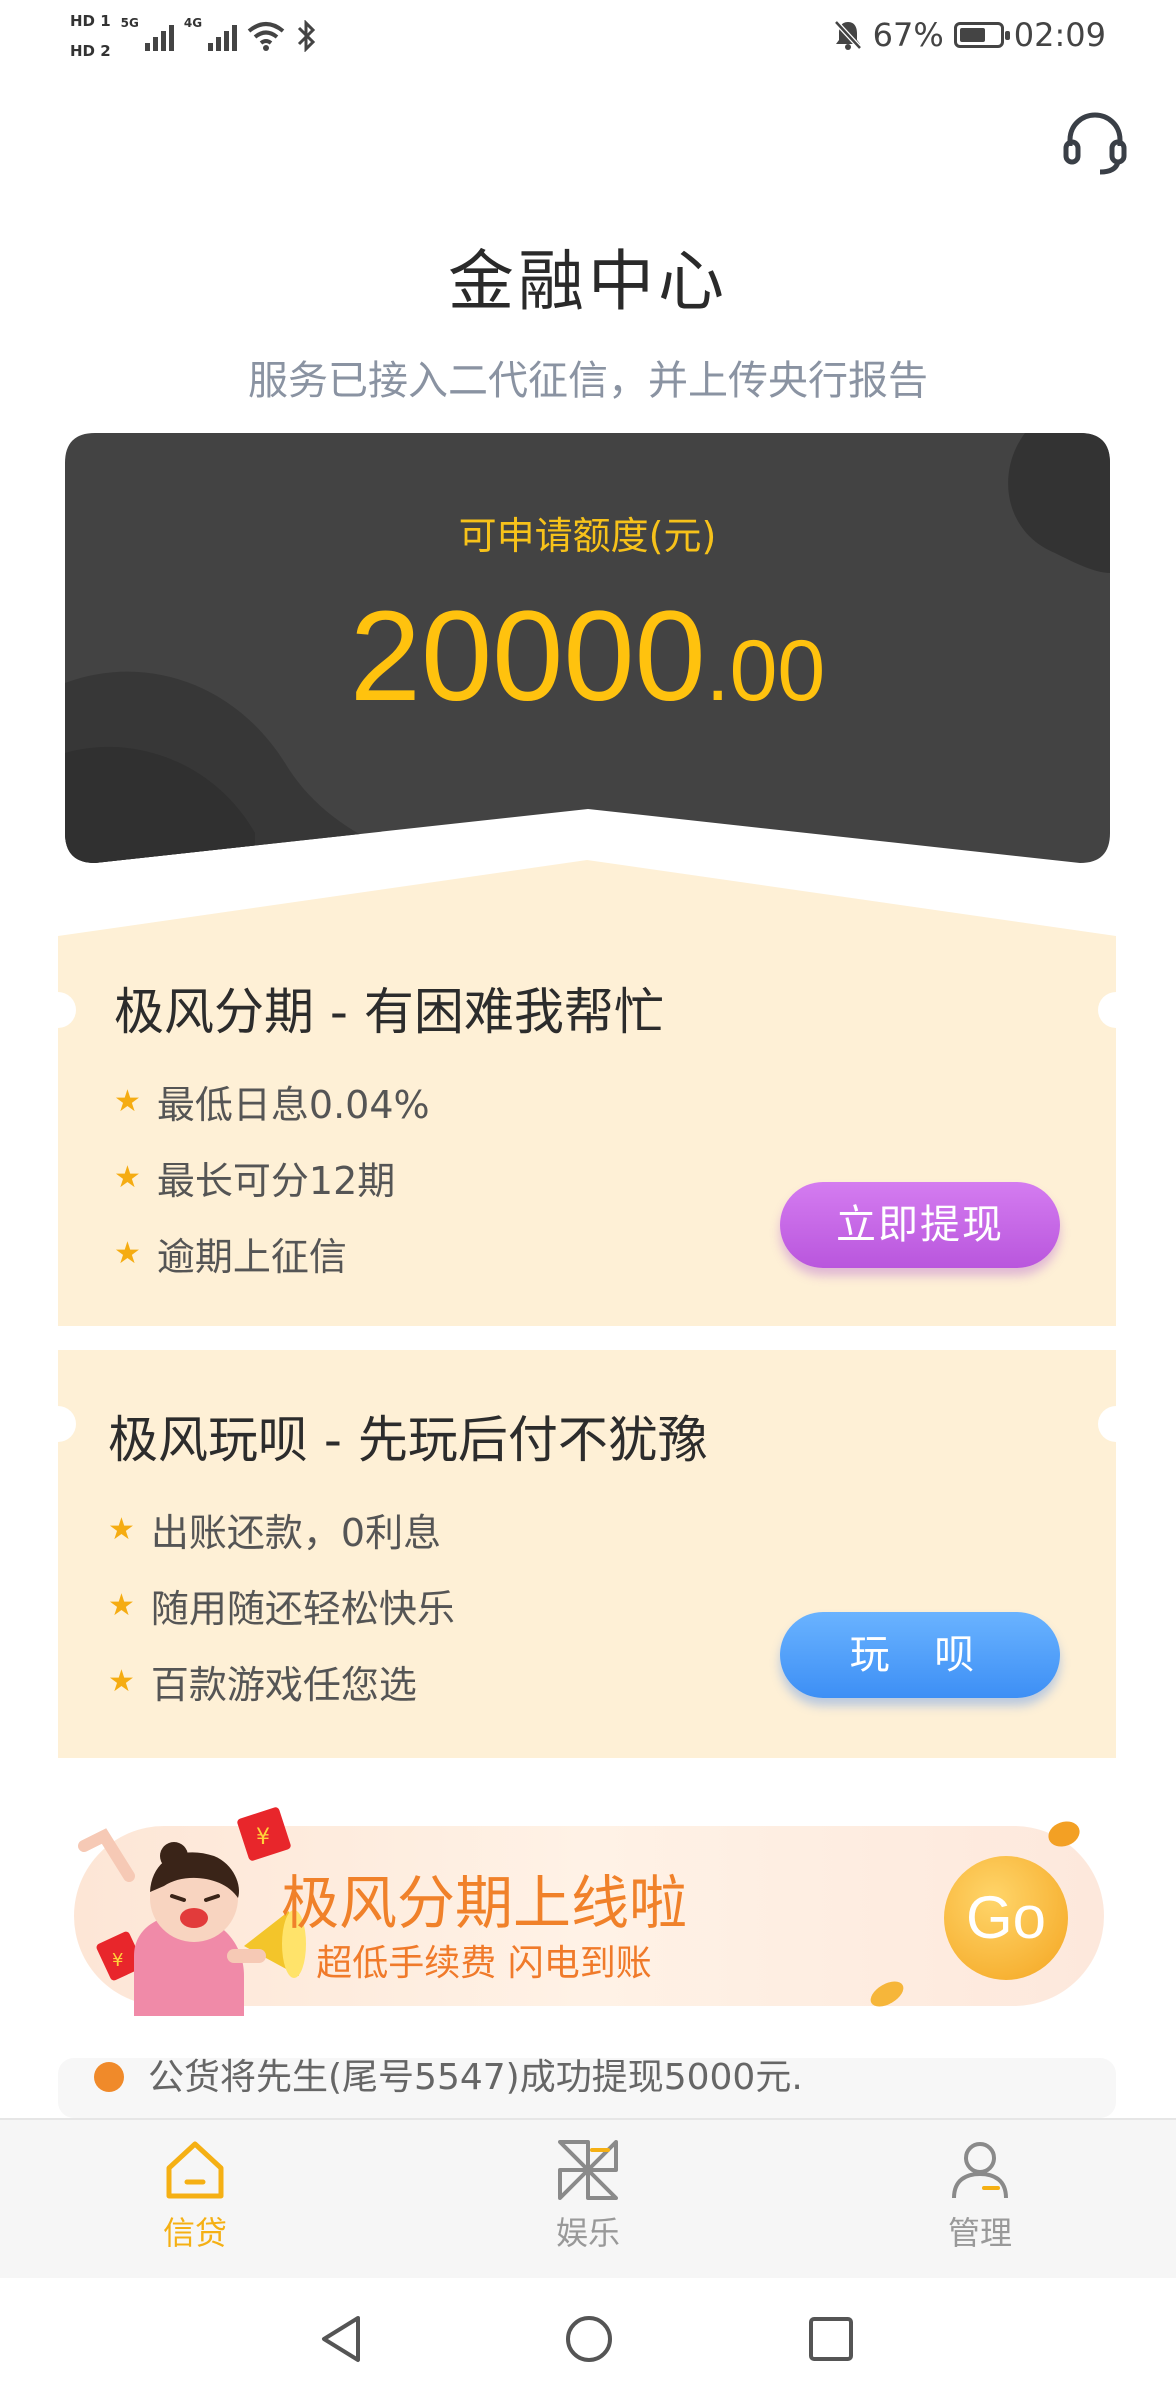 The image size is (1176, 2400). I want to click on system-navigation-bar, so click(588, 2339).